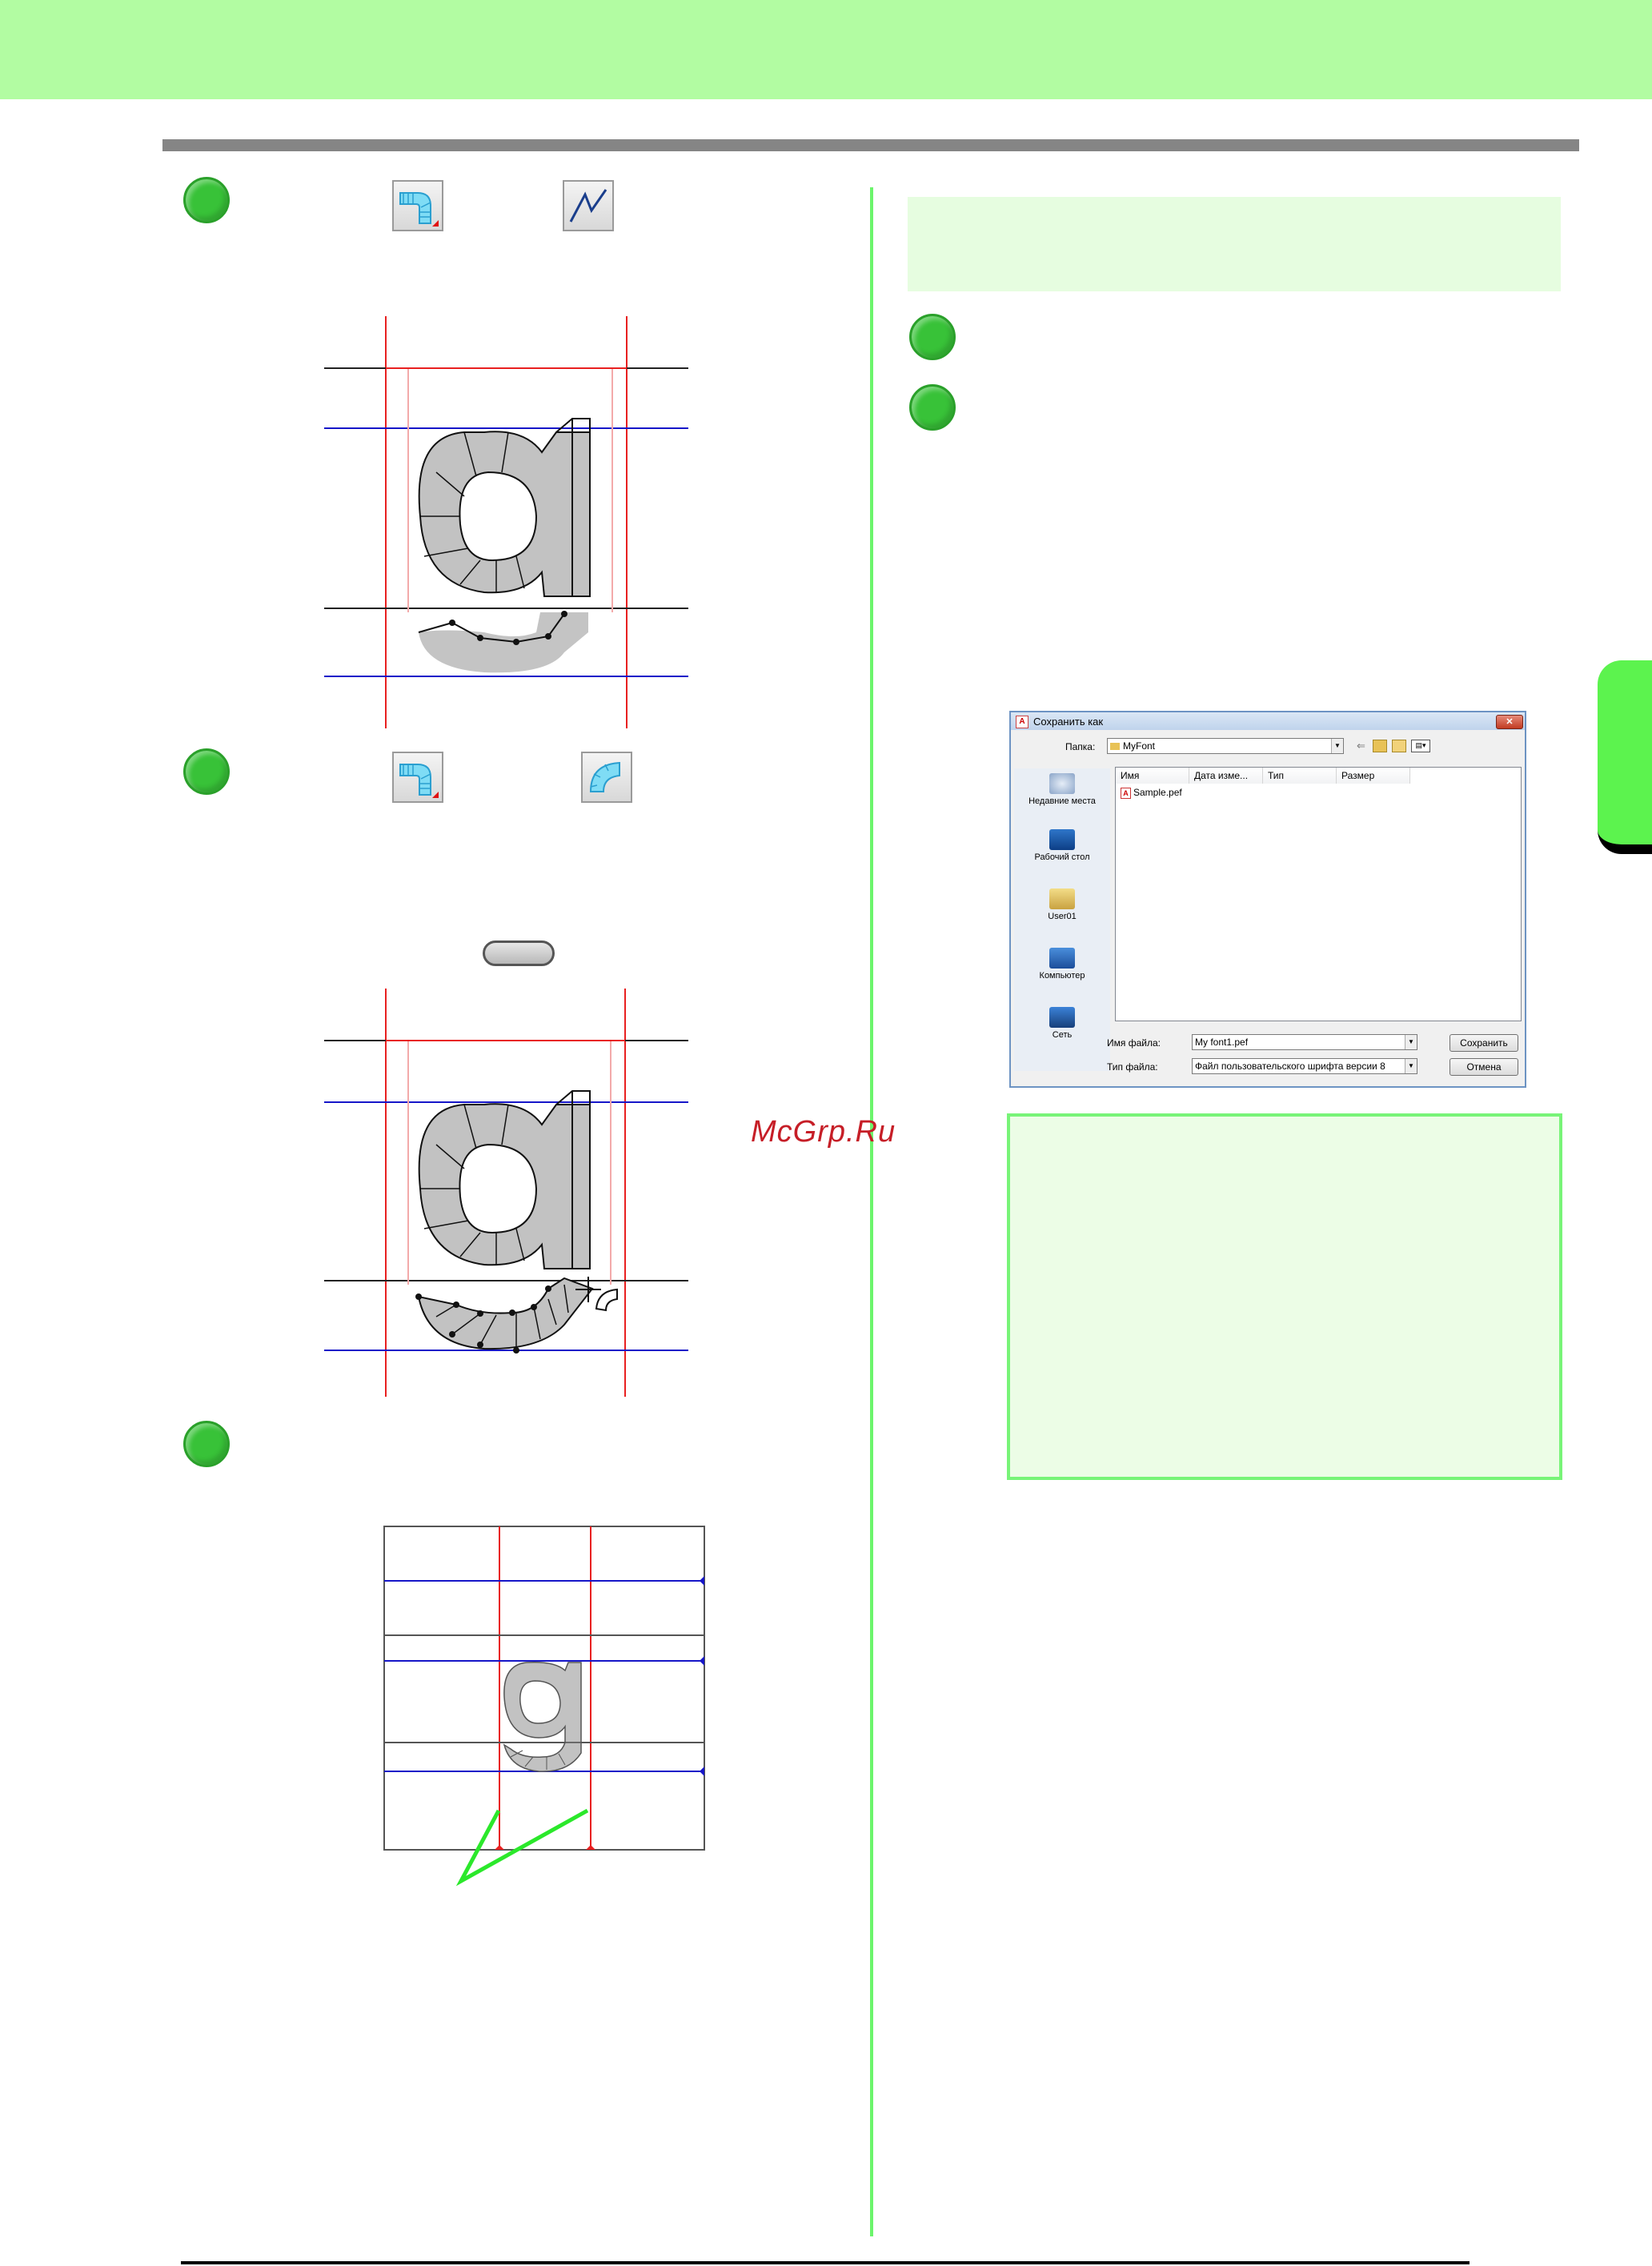 This screenshot has height=2266, width=1652. Describe the element at coordinates (1300, 776) in the screenshot. I see `column-type: Тип` at that location.